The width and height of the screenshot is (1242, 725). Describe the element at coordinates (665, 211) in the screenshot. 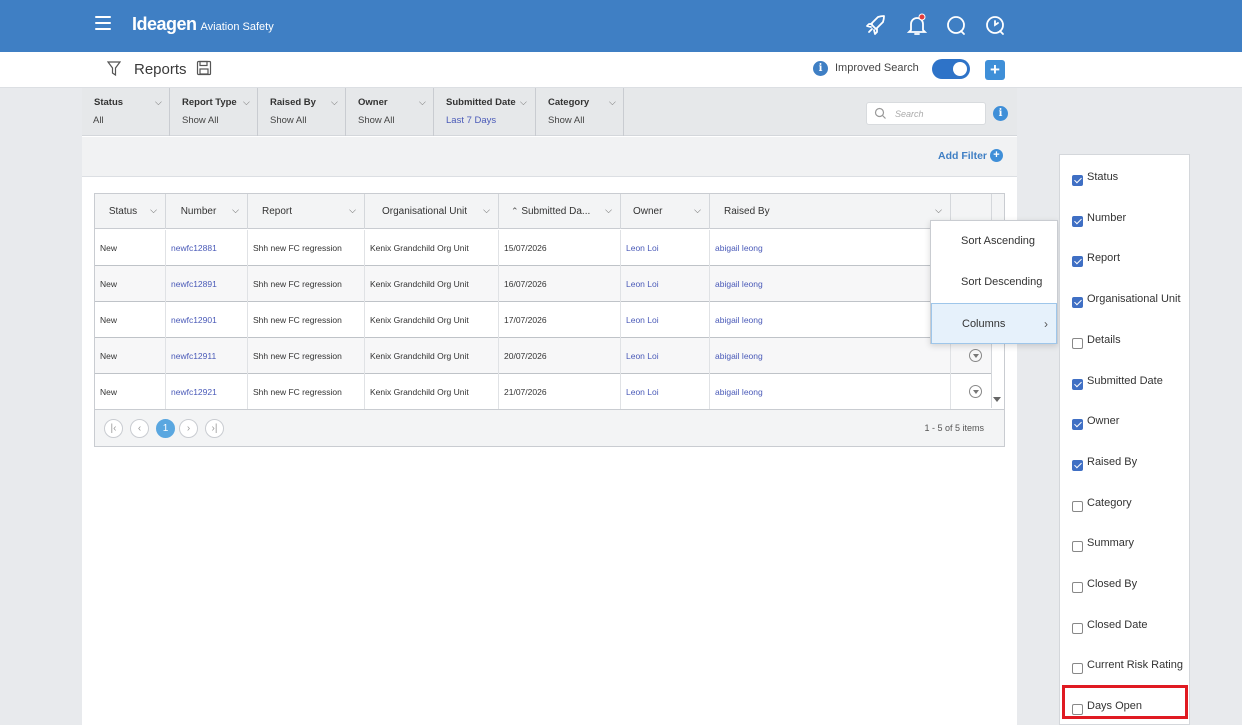

I see `column-header-owner: Owner ⌵` at that location.